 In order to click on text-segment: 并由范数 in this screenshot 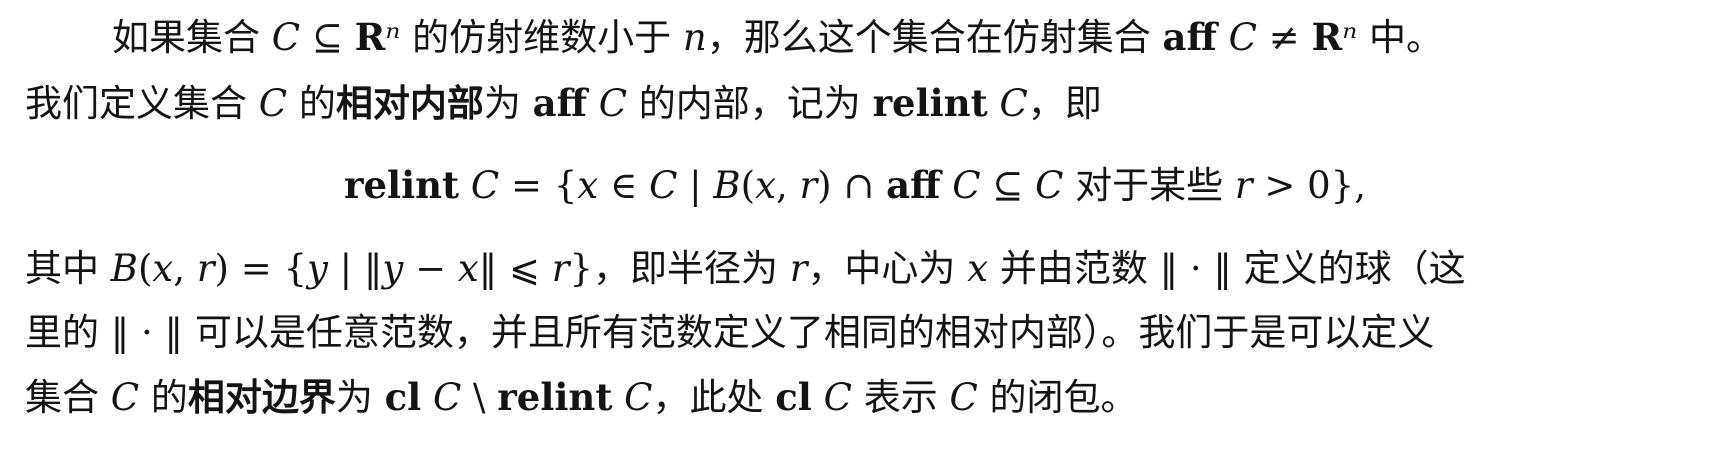, I will do `click(1074, 268)`.